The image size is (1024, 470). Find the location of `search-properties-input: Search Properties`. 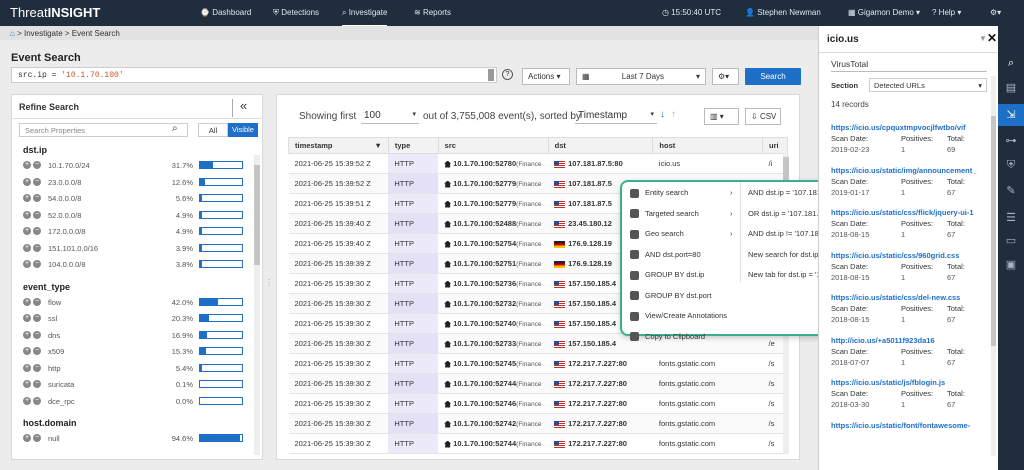

search-properties-input: Search Properties is located at coordinates (103, 130).